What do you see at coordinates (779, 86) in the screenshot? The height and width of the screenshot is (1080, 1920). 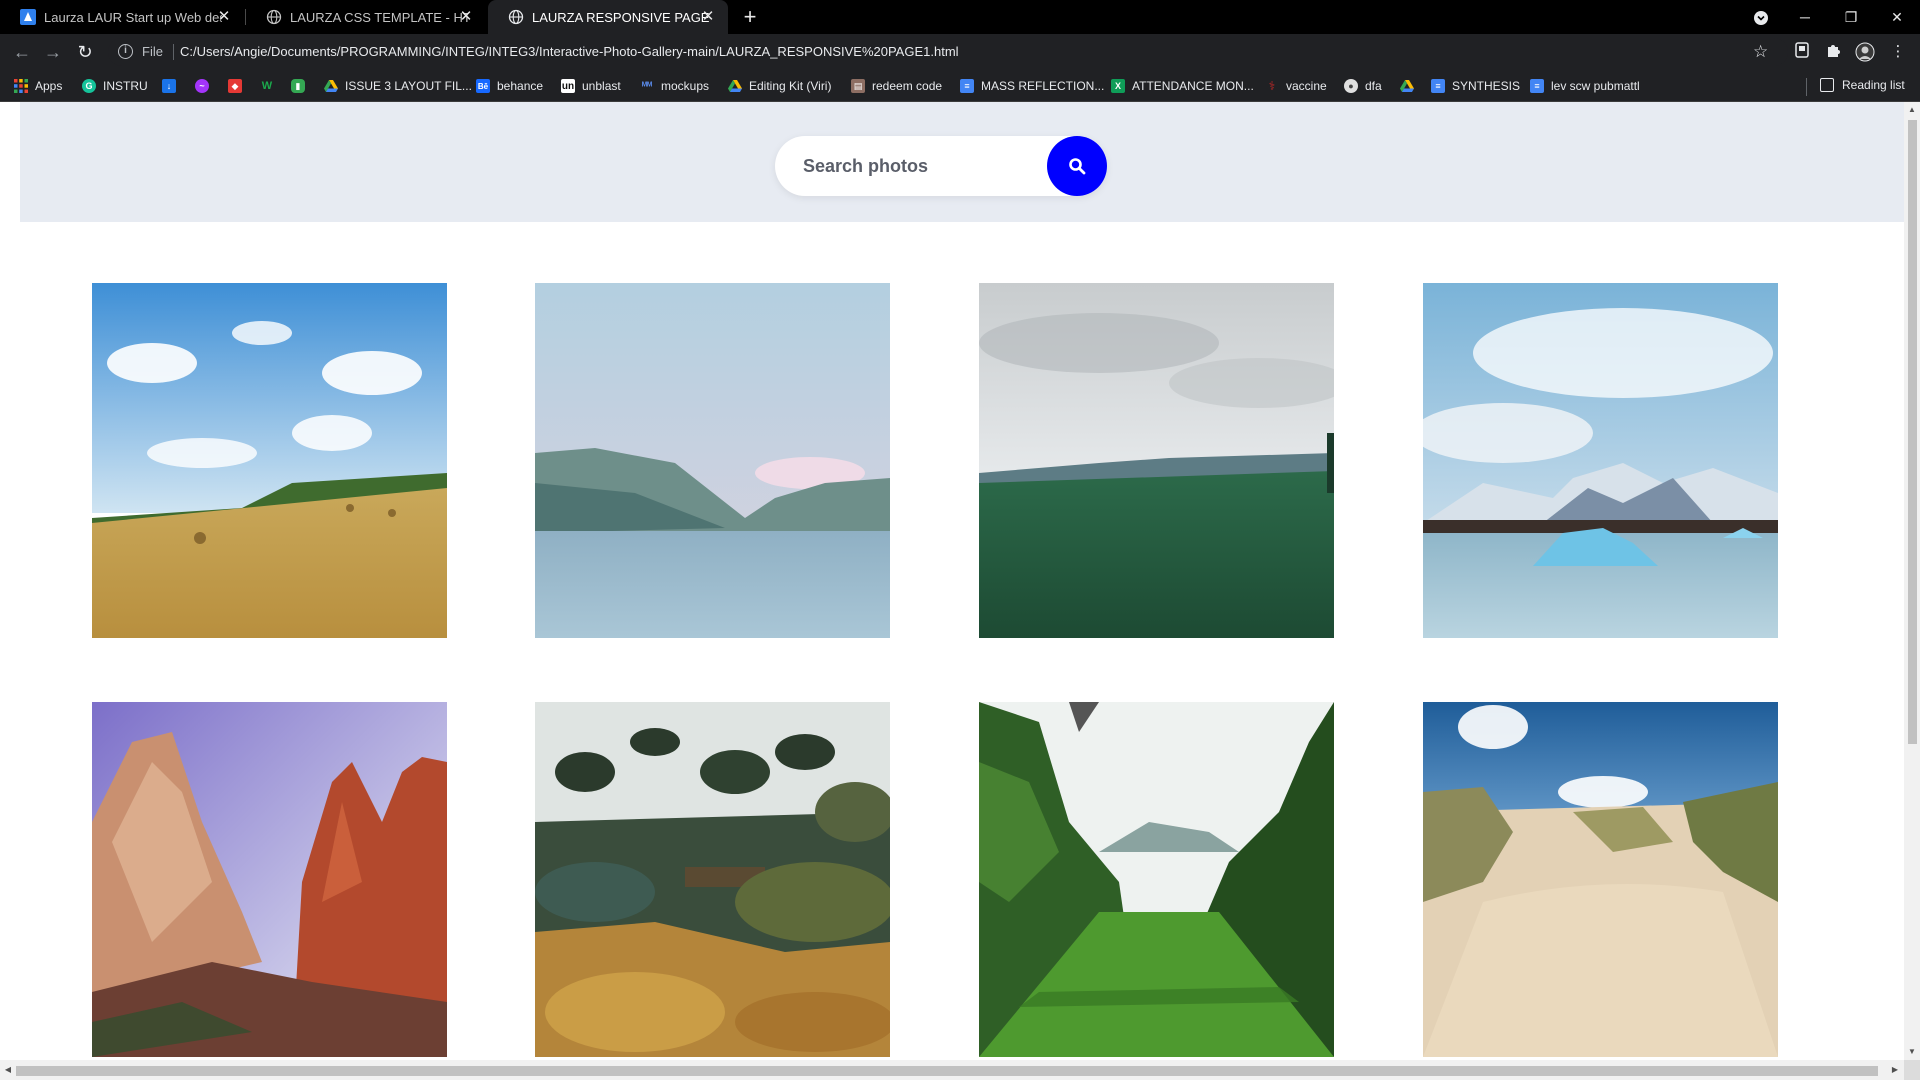 I see `bookmark-editing-kit: Editing Kit (Viri)` at bounding box center [779, 86].